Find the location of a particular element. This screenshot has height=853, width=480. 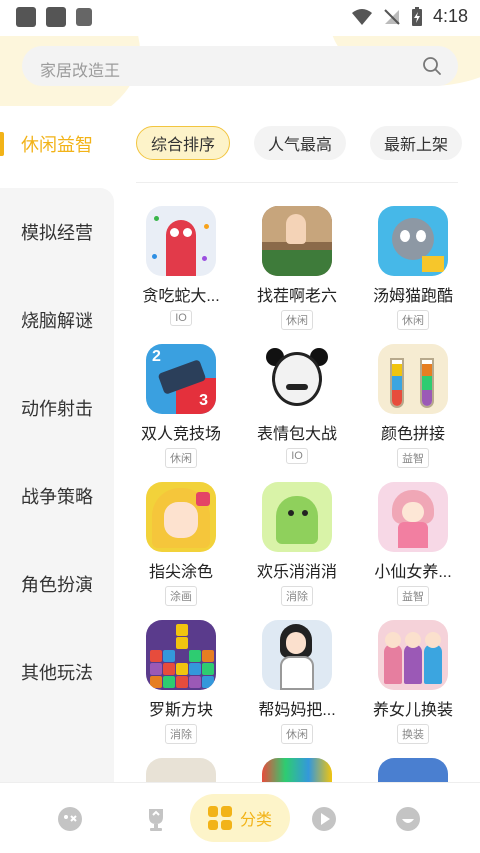

sort-tab-active: 综合排序 is located at coordinates (183, 143).